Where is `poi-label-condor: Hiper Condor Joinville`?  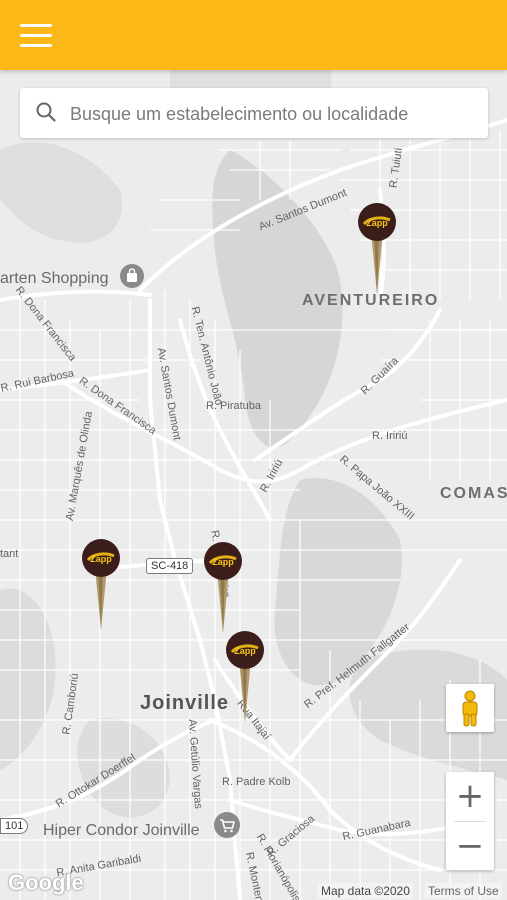
poi-label-condor: Hiper Condor Joinville is located at coordinates (121, 830).